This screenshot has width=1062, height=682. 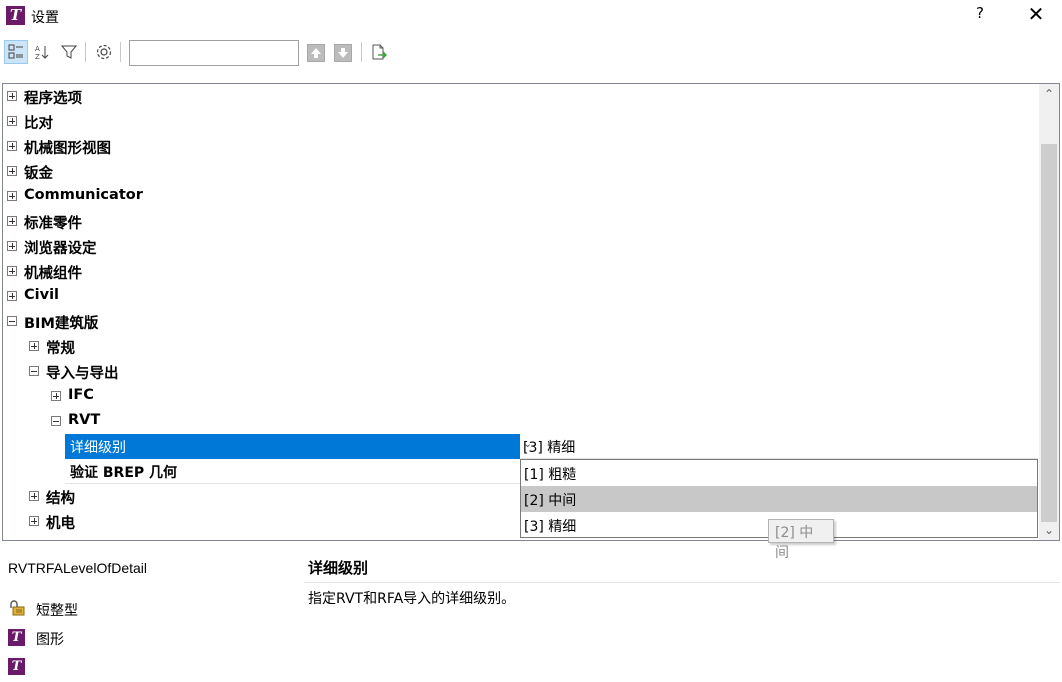 I want to click on tree-node-general: 常规, so click(x=521, y=346).